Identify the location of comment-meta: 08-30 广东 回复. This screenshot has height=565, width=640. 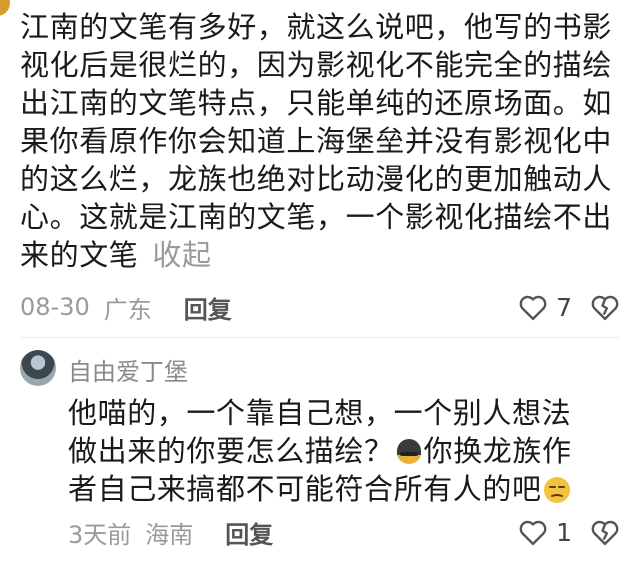
(126, 307).